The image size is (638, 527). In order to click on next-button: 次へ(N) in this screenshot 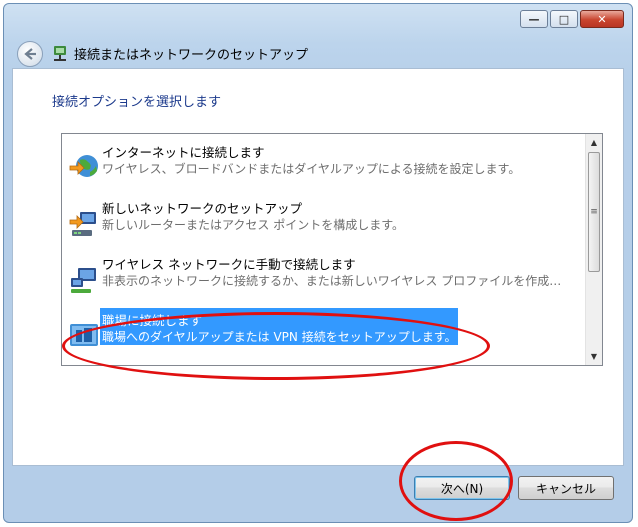, I will do `click(462, 488)`.